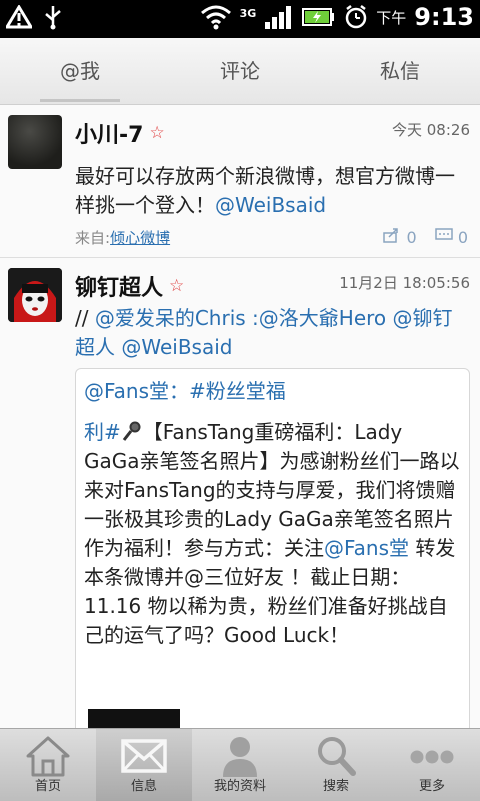  Describe the element at coordinates (143, 786) in the screenshot. I see `nav-messages-label: 信息` at that location.